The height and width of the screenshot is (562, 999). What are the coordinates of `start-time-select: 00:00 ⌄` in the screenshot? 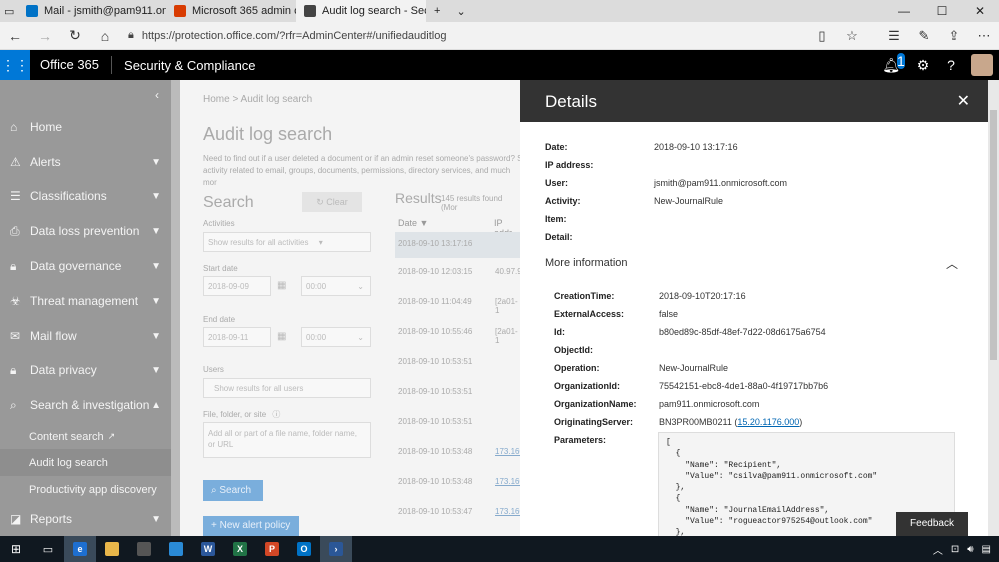 It's located at (336, 286).